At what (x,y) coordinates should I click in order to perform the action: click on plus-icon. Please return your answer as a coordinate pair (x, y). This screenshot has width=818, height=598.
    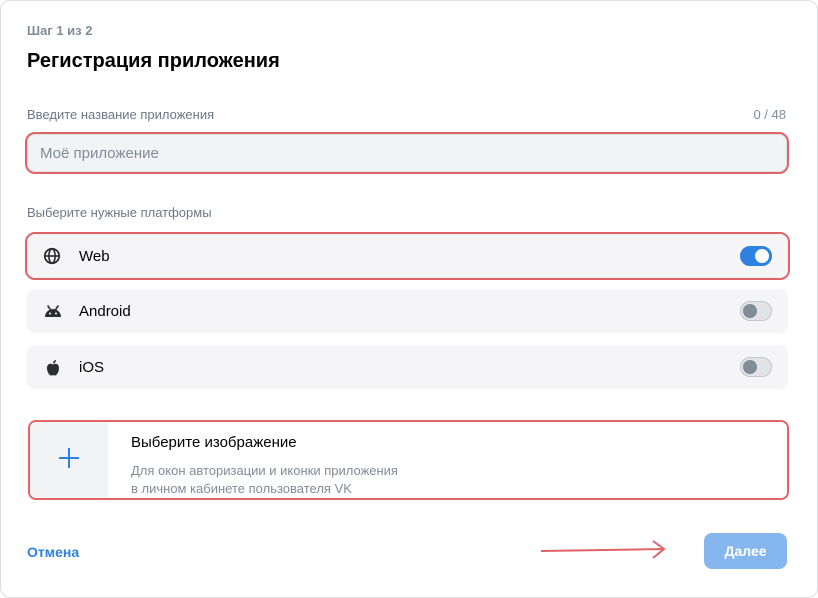
    Looking at the image, I should click on (69, 460).